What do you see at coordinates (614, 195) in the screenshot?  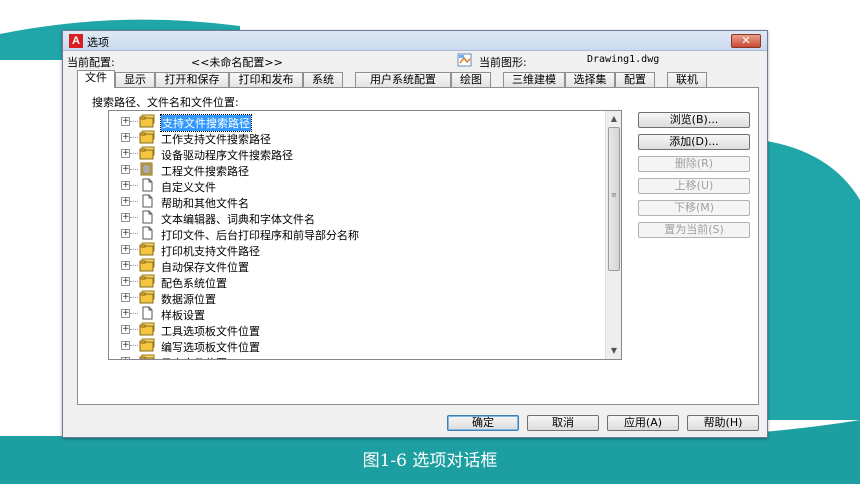 I see `grip-icon: ≡` at bounding box center [614, 195].